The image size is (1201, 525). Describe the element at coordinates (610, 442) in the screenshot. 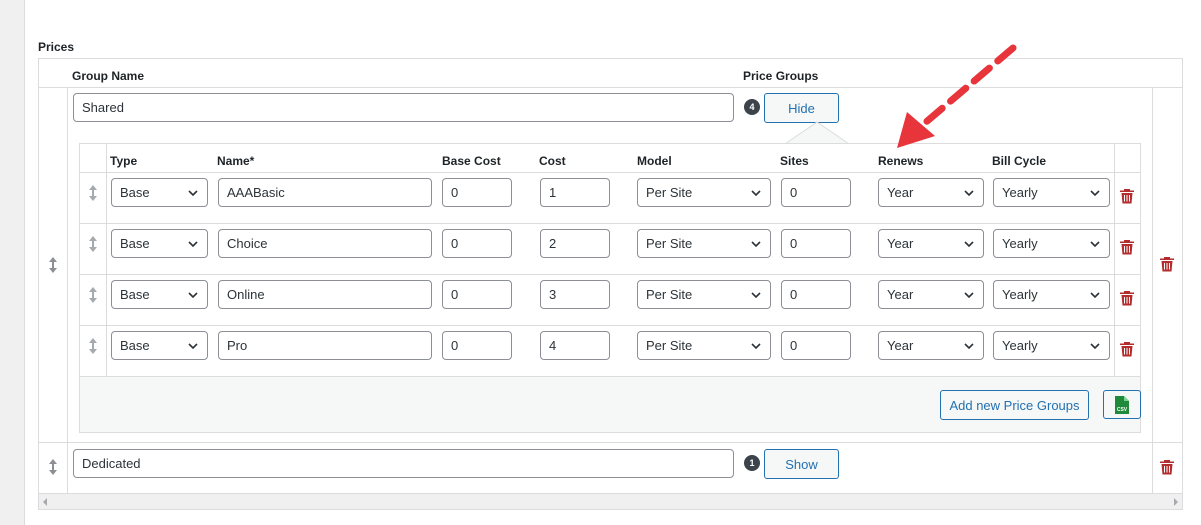

I see `group-row-divider` at that location.